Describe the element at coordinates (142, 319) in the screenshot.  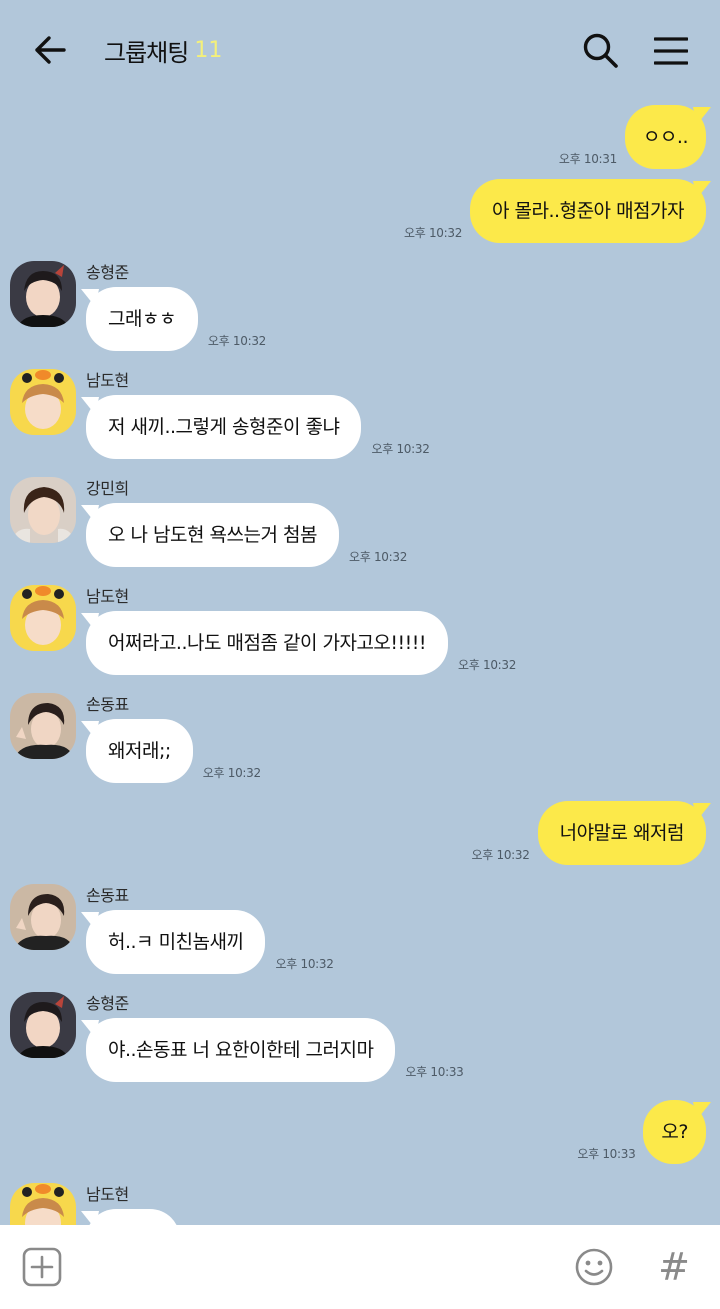
I see `message-bubble: 그래ㅎㅎ` at that location.